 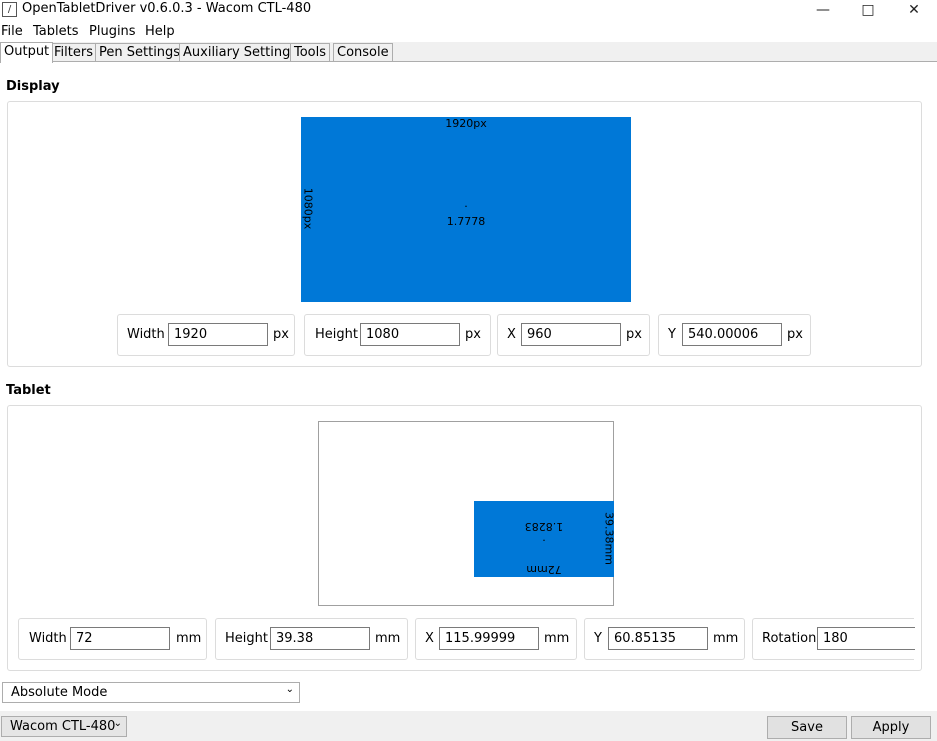 I want to click on display-y-input, so click(x=732, y=334).